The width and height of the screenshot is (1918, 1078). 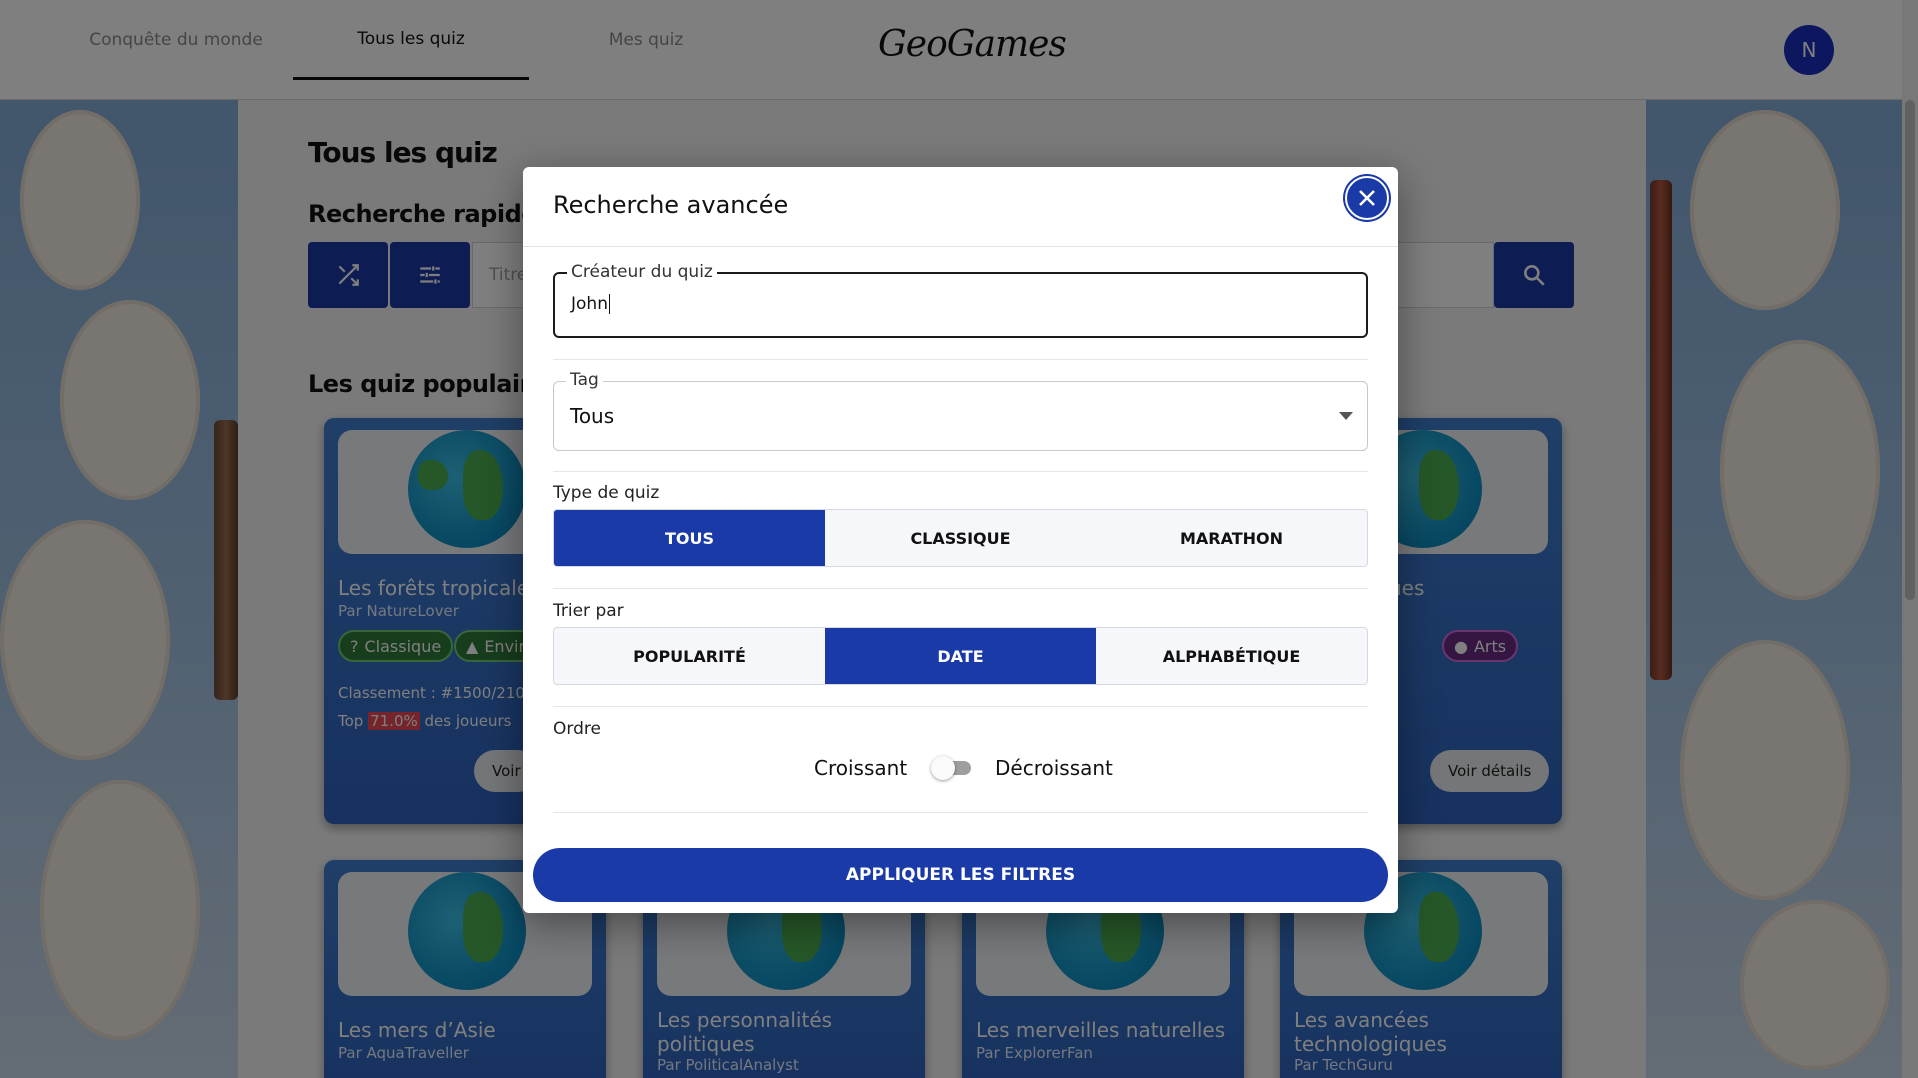 I want to click on quiz-type-toggle-group: TOUS CLASSIQUE MARATHON, so click(x=960, y=538).